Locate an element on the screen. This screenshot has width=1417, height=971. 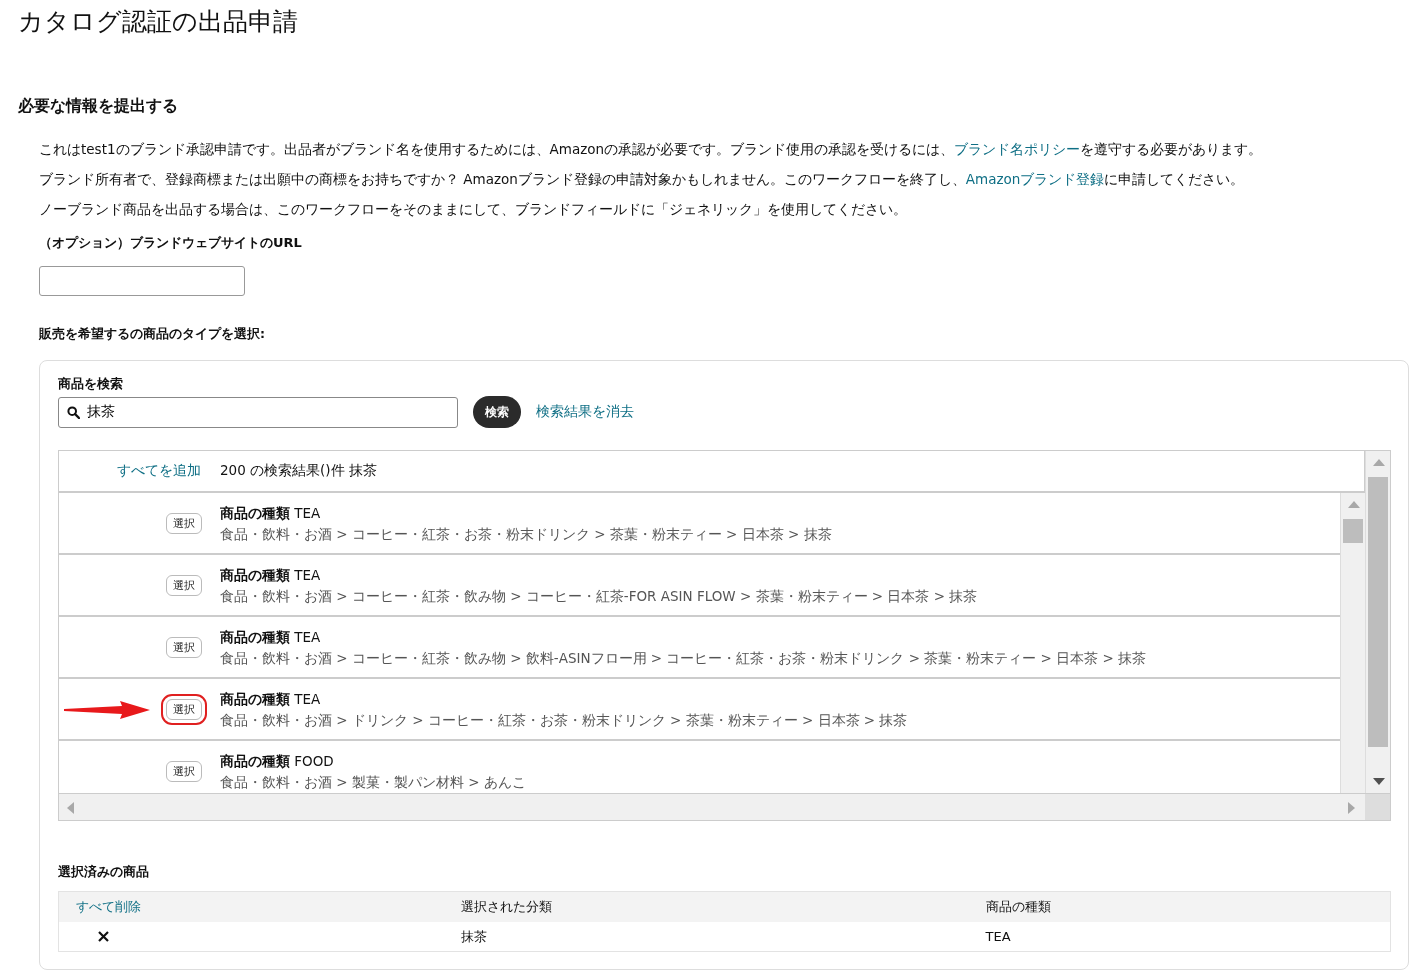
results-summary: 200 の検索結果()件 抹茶 is located at coordinates (298, 471).